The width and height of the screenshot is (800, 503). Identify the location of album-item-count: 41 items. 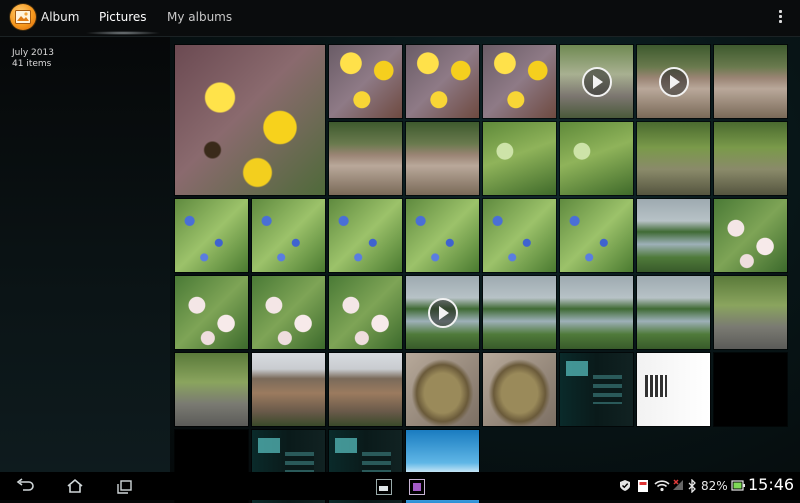
(32, 64).